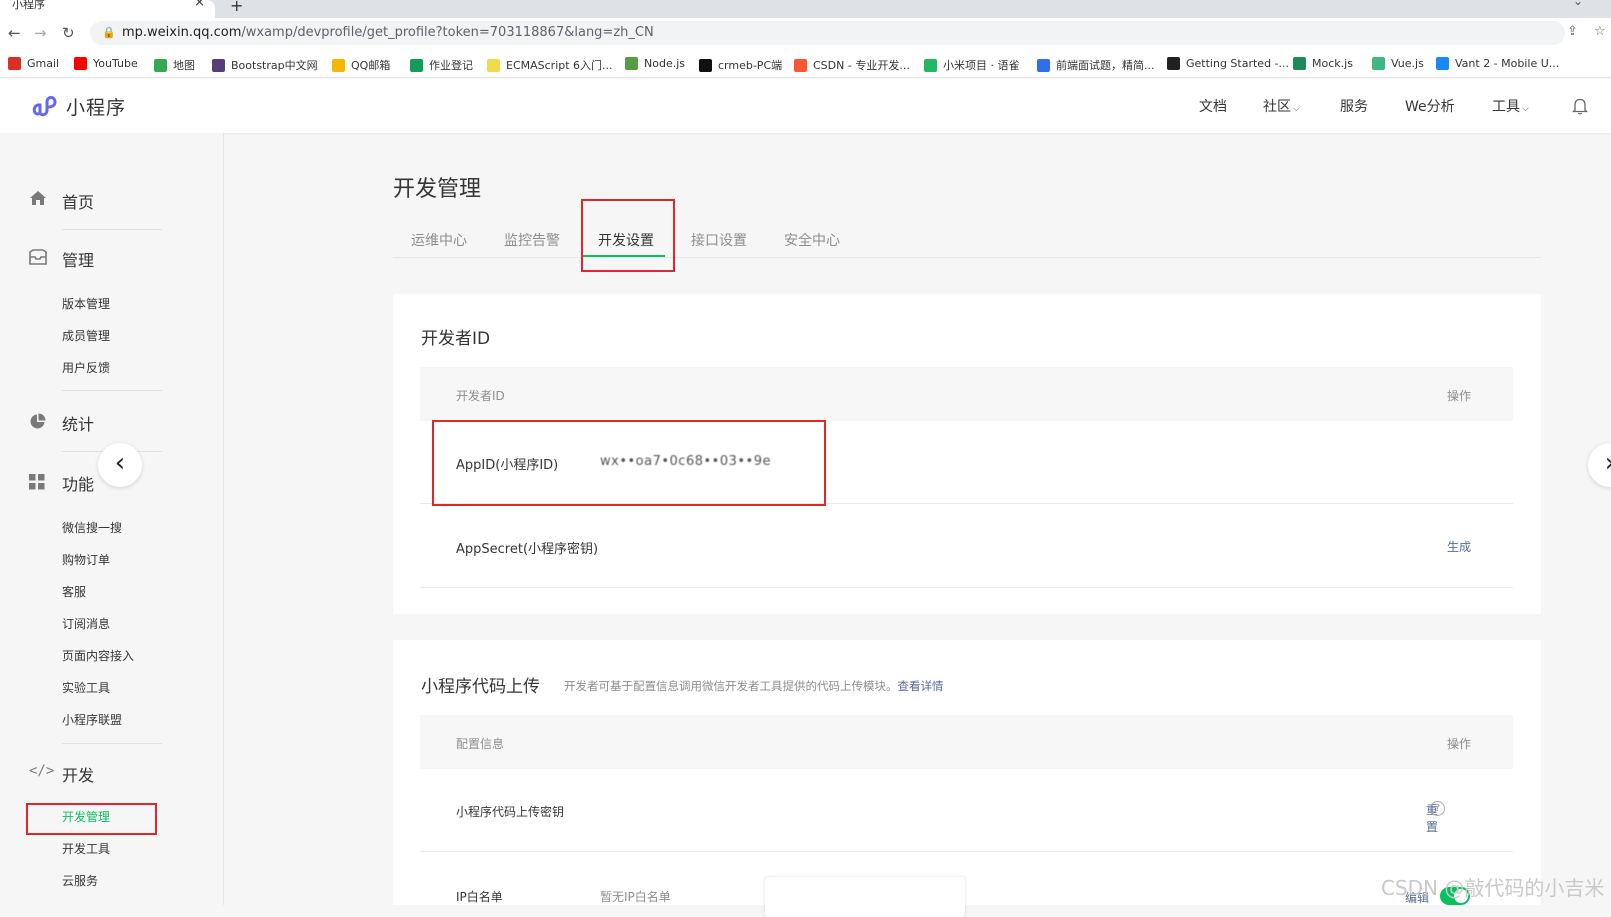 The image size is (1611, 917). What do you see at coordinates (42, 771) in the screenshot?
I see `code-icon: </>` at bounding box center [42, 771].